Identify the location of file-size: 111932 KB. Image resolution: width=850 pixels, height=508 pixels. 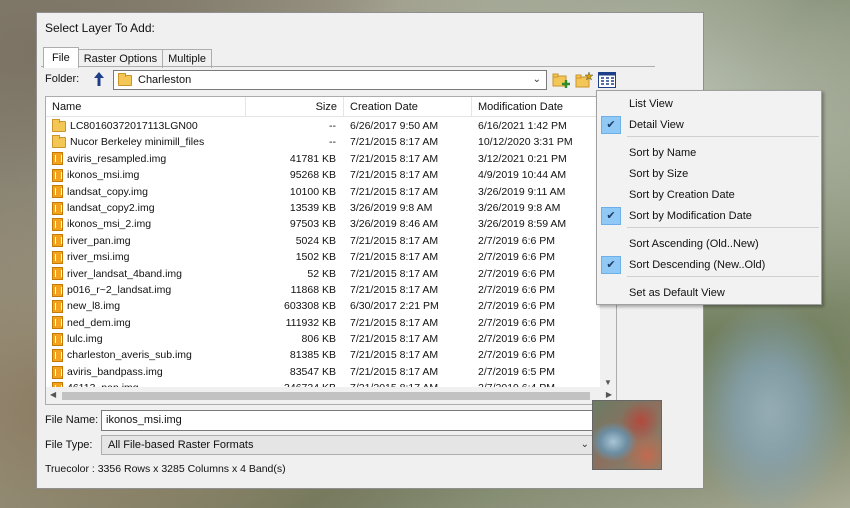
(310, 322).